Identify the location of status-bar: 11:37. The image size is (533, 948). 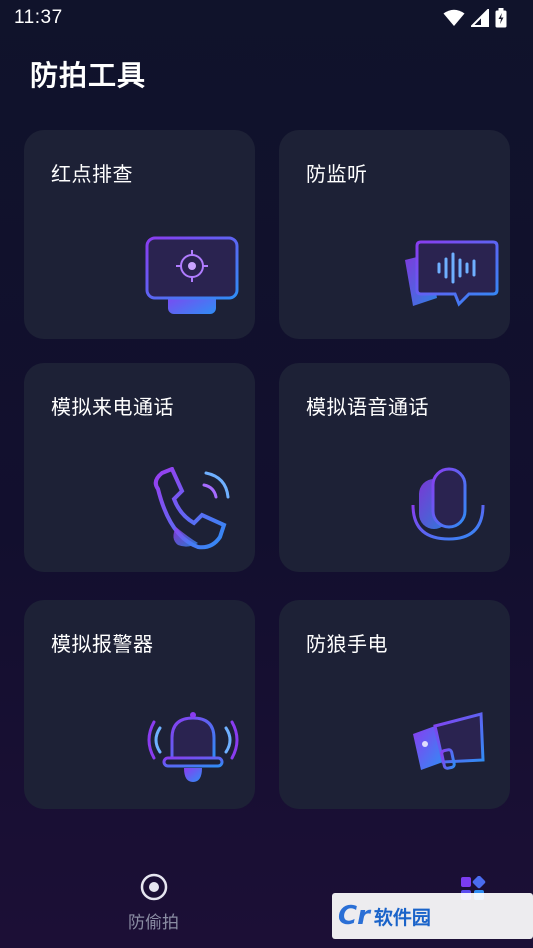
(266, 18).